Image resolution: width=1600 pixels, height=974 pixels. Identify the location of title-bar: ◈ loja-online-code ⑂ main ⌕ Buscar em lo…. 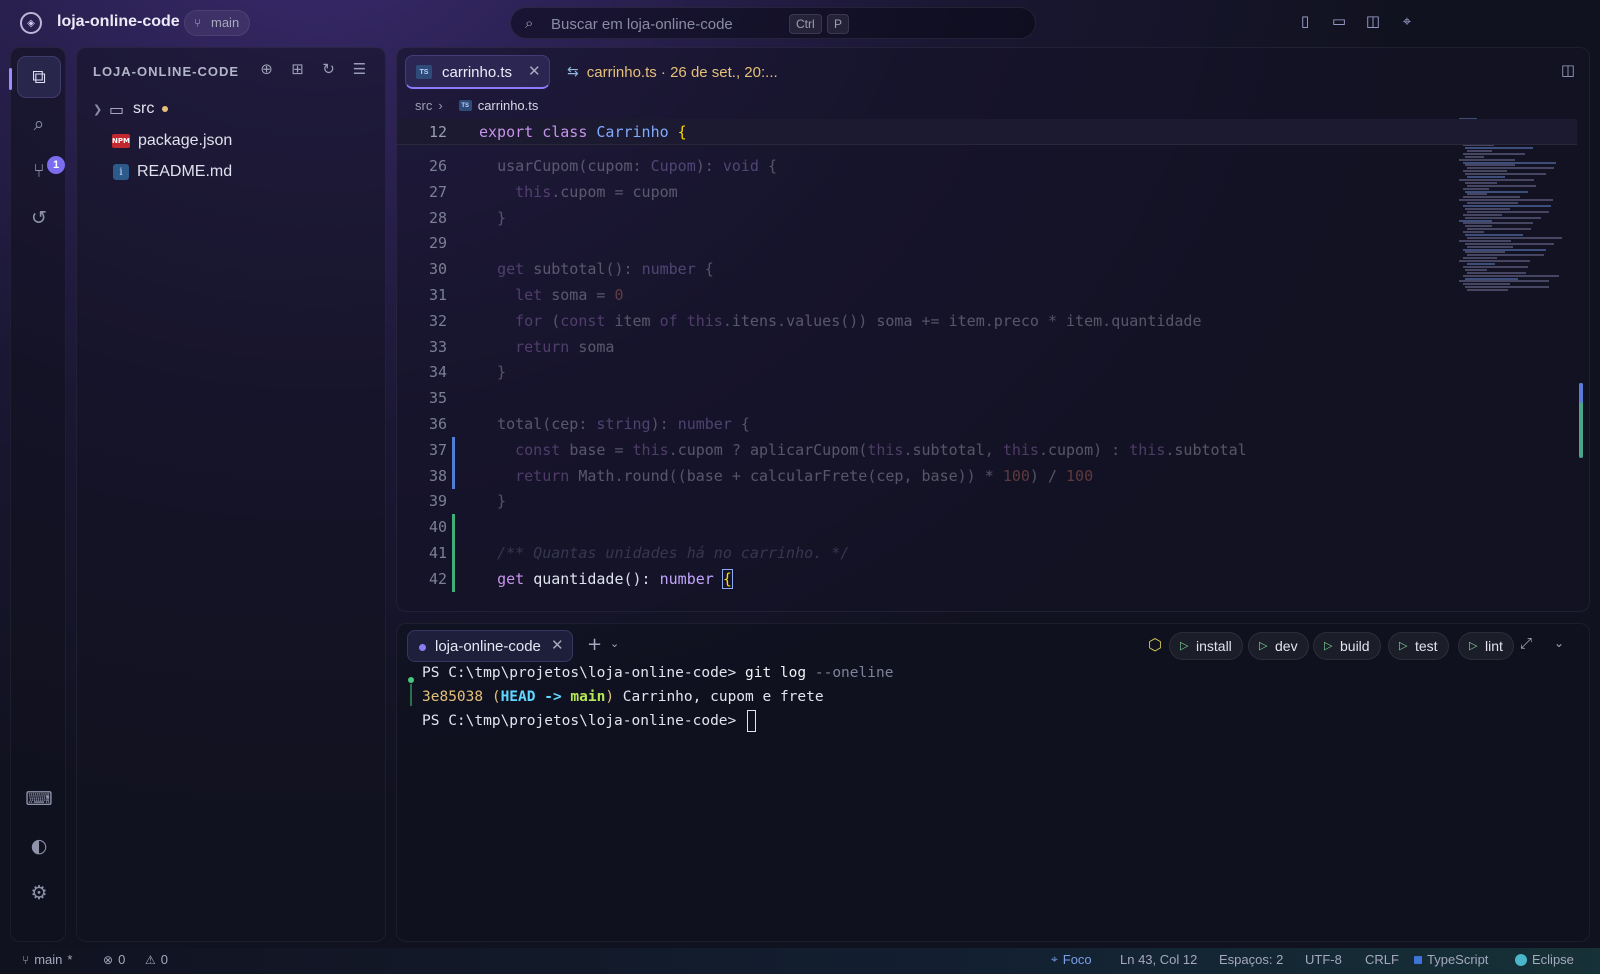
(800, 23).